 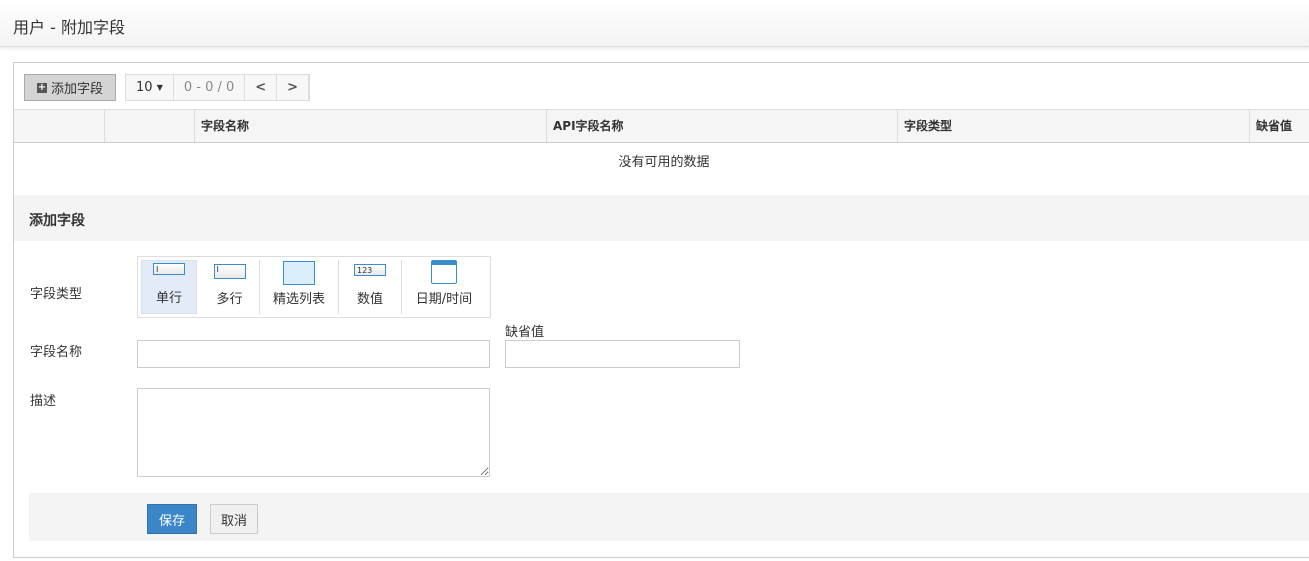 I want to click on description-label: 描述, so click(x=43, y=401).